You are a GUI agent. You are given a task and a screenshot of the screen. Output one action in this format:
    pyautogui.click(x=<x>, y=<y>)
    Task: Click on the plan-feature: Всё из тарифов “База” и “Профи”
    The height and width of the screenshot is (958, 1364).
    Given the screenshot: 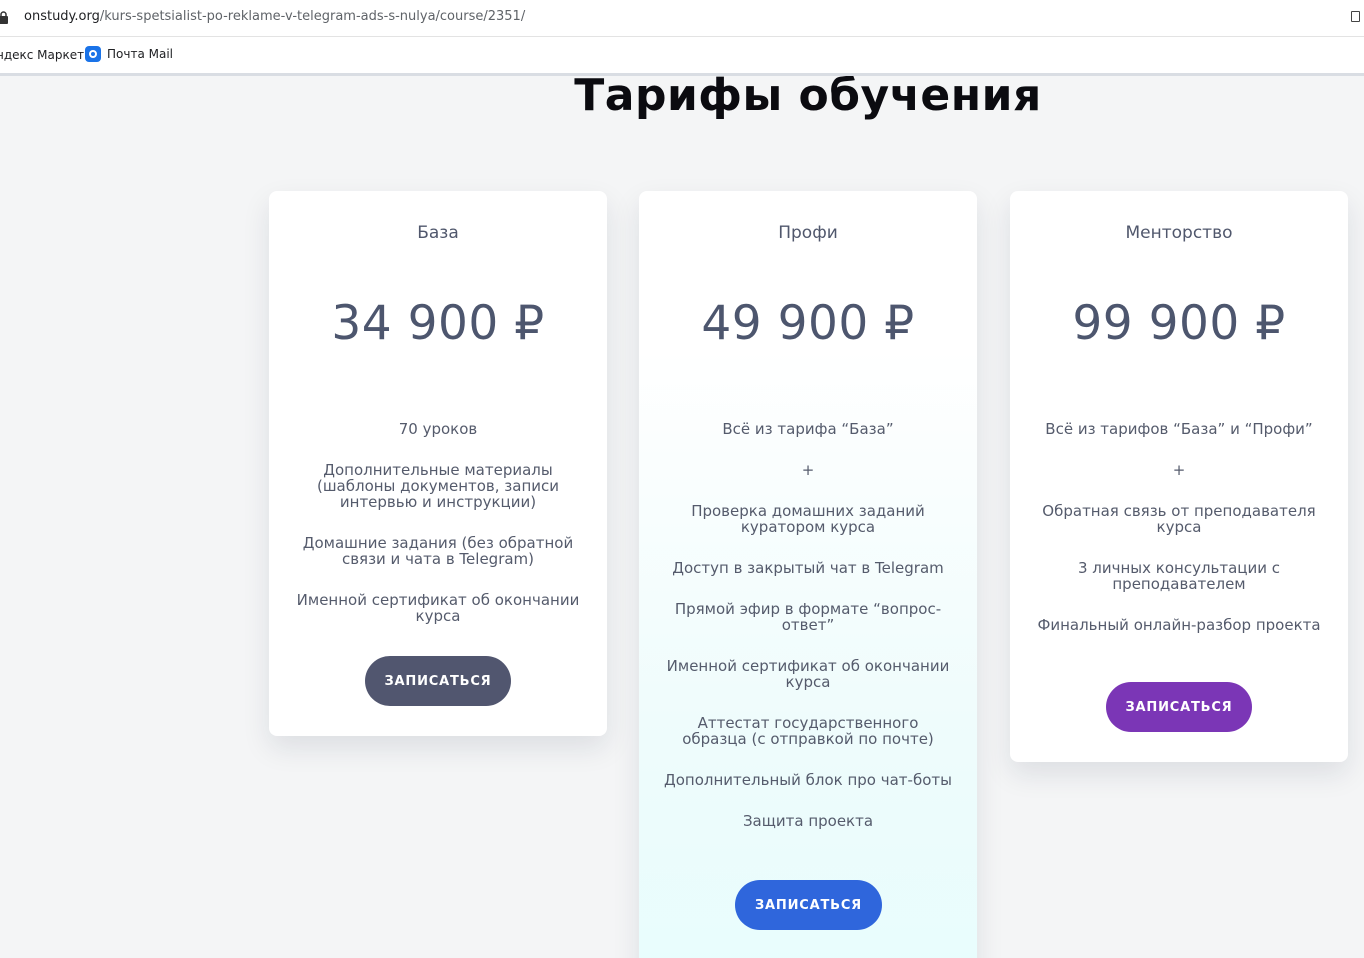 What is the action you would take?
    pyautogui.click(x=1179, y=429)
    